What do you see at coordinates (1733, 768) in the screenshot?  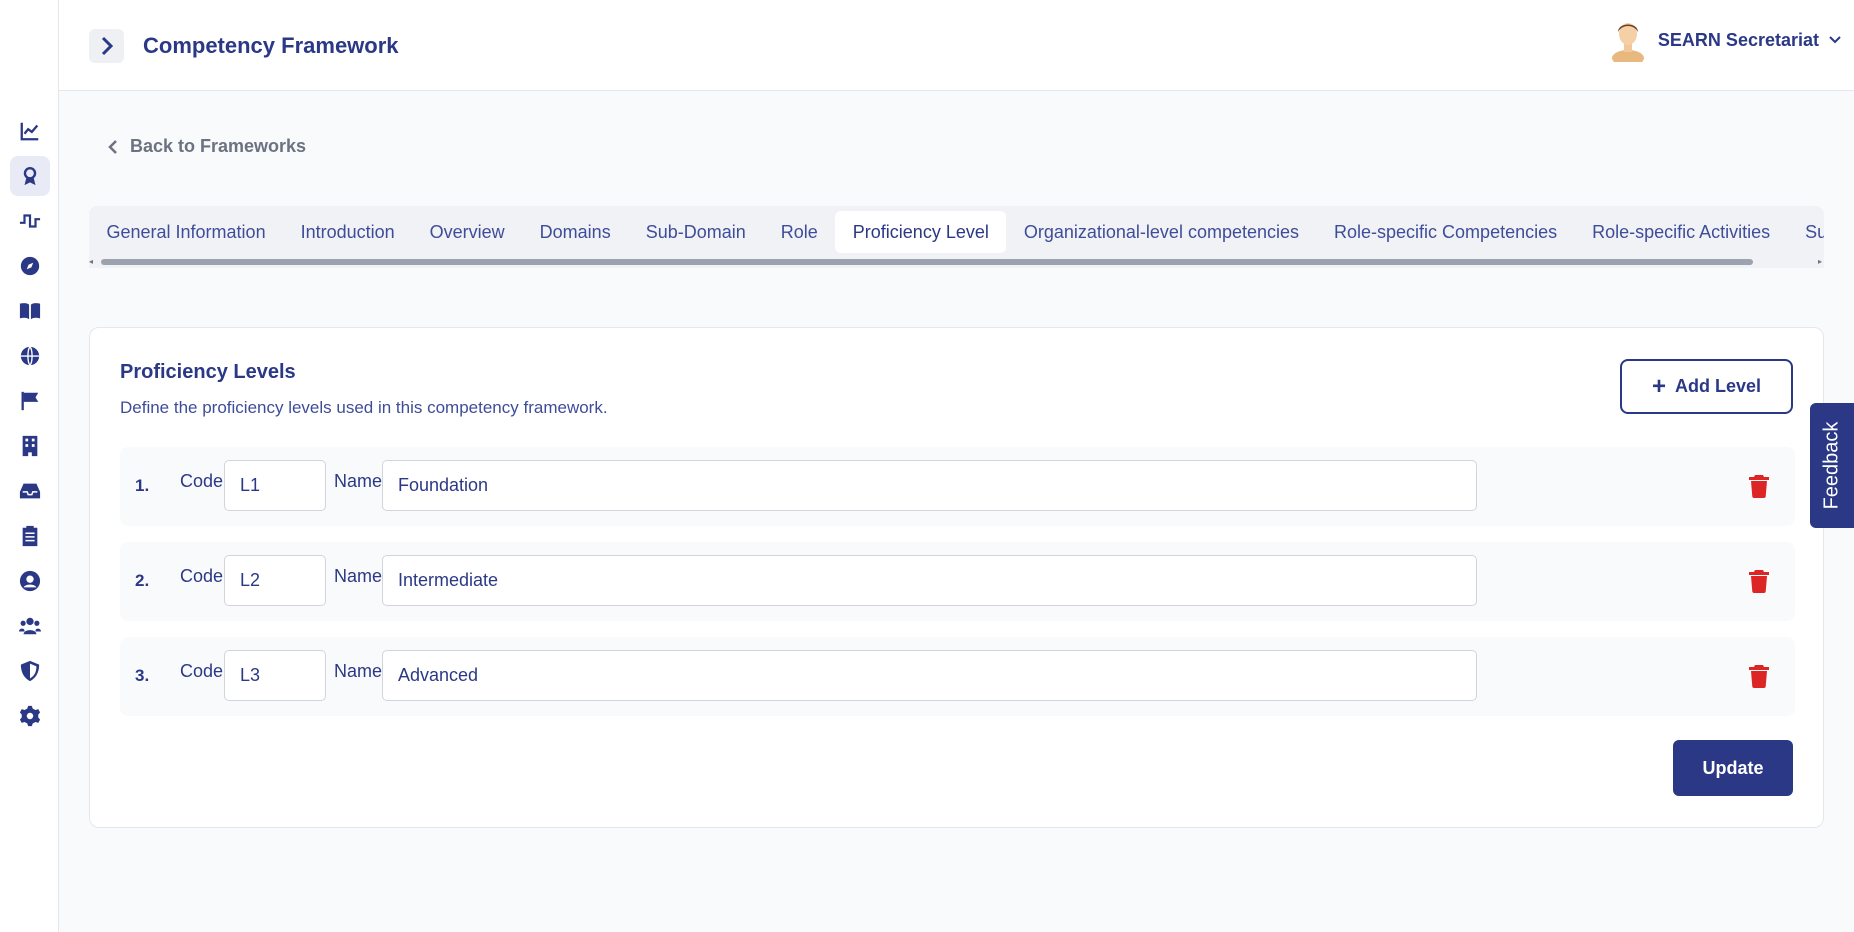 I see `update-button: Update` at bounding box center [1733, 768].